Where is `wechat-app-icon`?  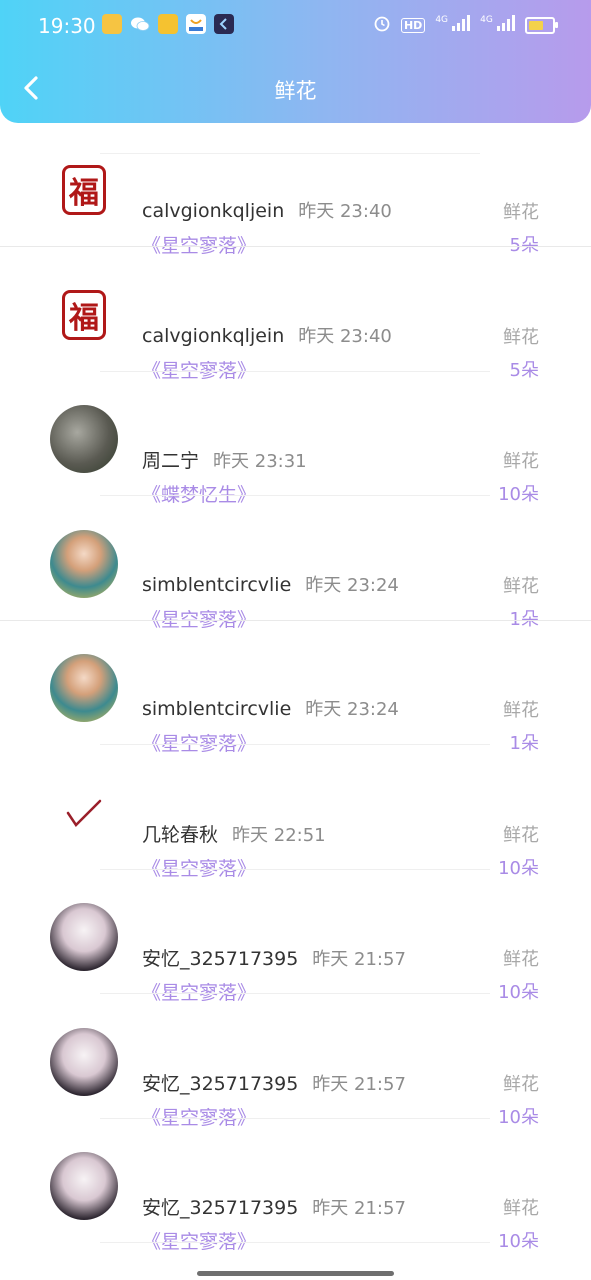 wechat-app-icon is located at coordinates (140, 24).